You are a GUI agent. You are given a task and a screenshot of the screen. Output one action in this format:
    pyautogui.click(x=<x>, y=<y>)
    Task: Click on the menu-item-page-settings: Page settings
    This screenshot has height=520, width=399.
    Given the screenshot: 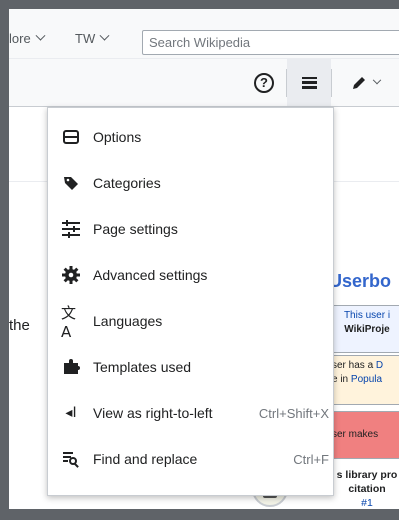 What is the action you would take?
    pyautogui.click(x=190, y=229)
    